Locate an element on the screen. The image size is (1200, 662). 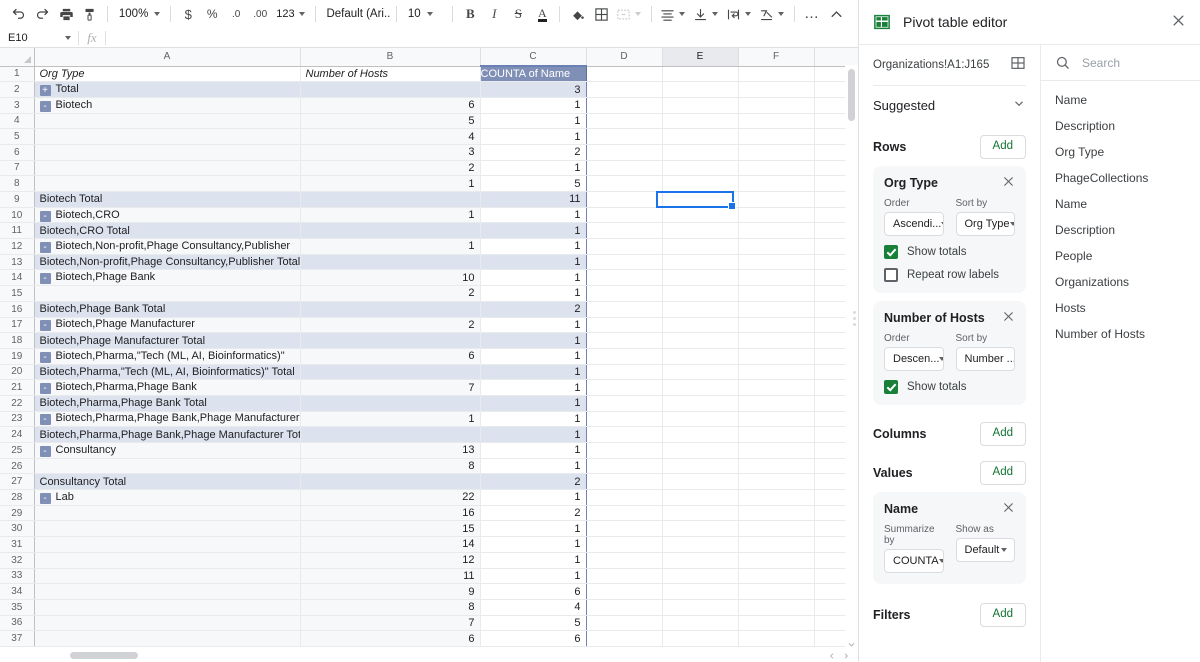
cell-f27 is located at coordinates (776, 482).